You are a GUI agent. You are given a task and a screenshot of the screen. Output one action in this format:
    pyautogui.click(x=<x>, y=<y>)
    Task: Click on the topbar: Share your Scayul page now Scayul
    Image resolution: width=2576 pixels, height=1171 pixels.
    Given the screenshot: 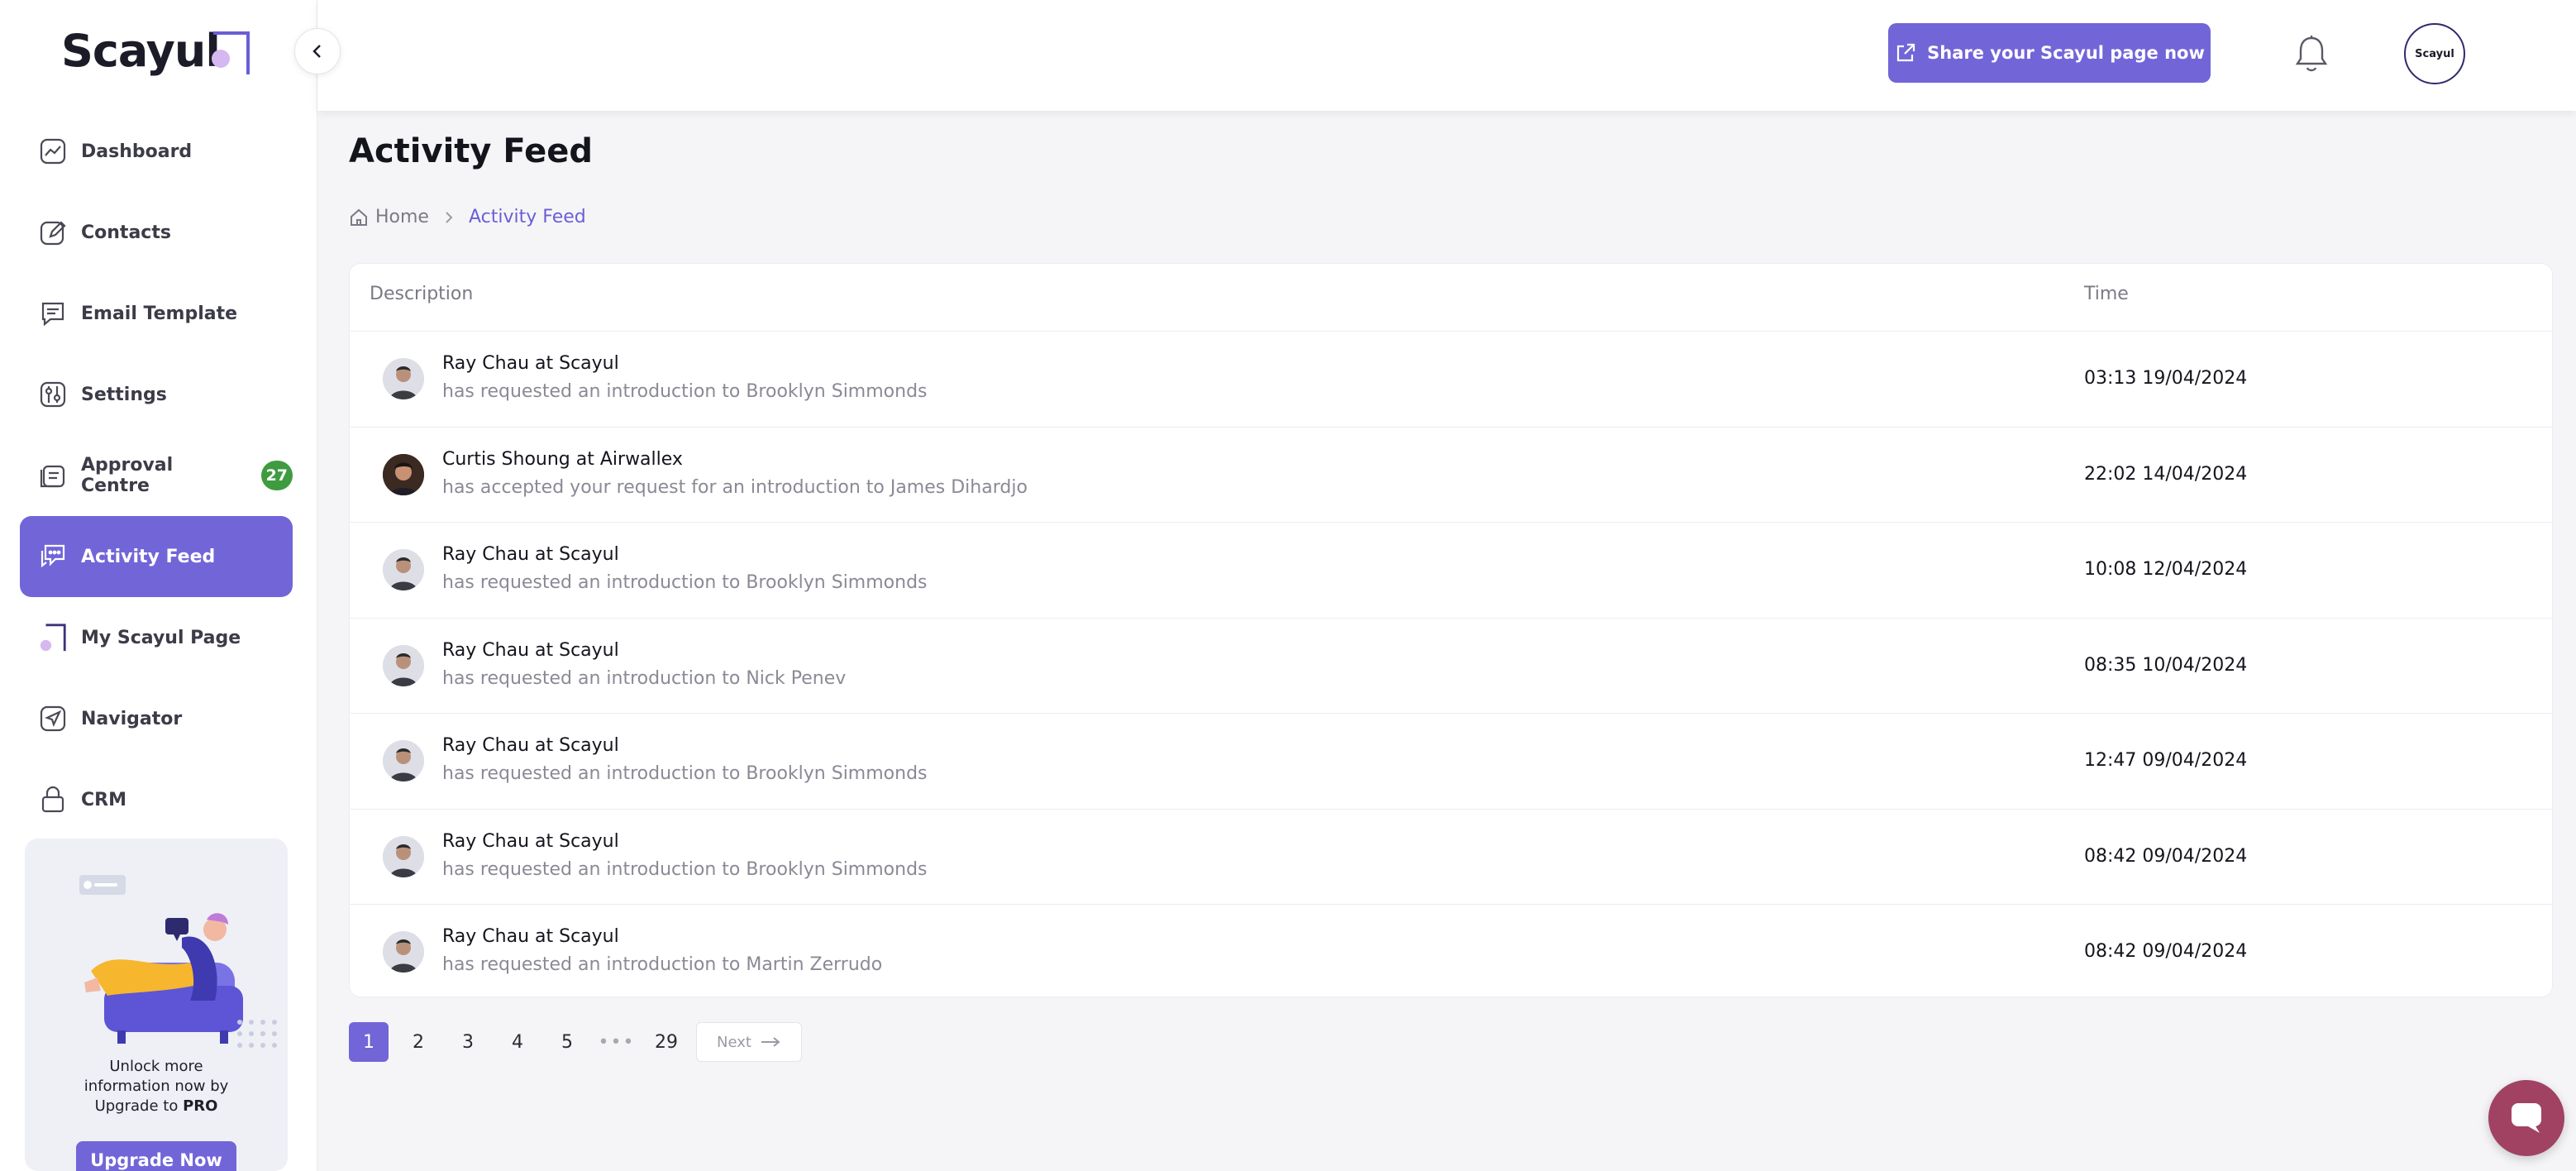 What is the action you would take?
    pyautogui.click(x=1446, y=55)
    